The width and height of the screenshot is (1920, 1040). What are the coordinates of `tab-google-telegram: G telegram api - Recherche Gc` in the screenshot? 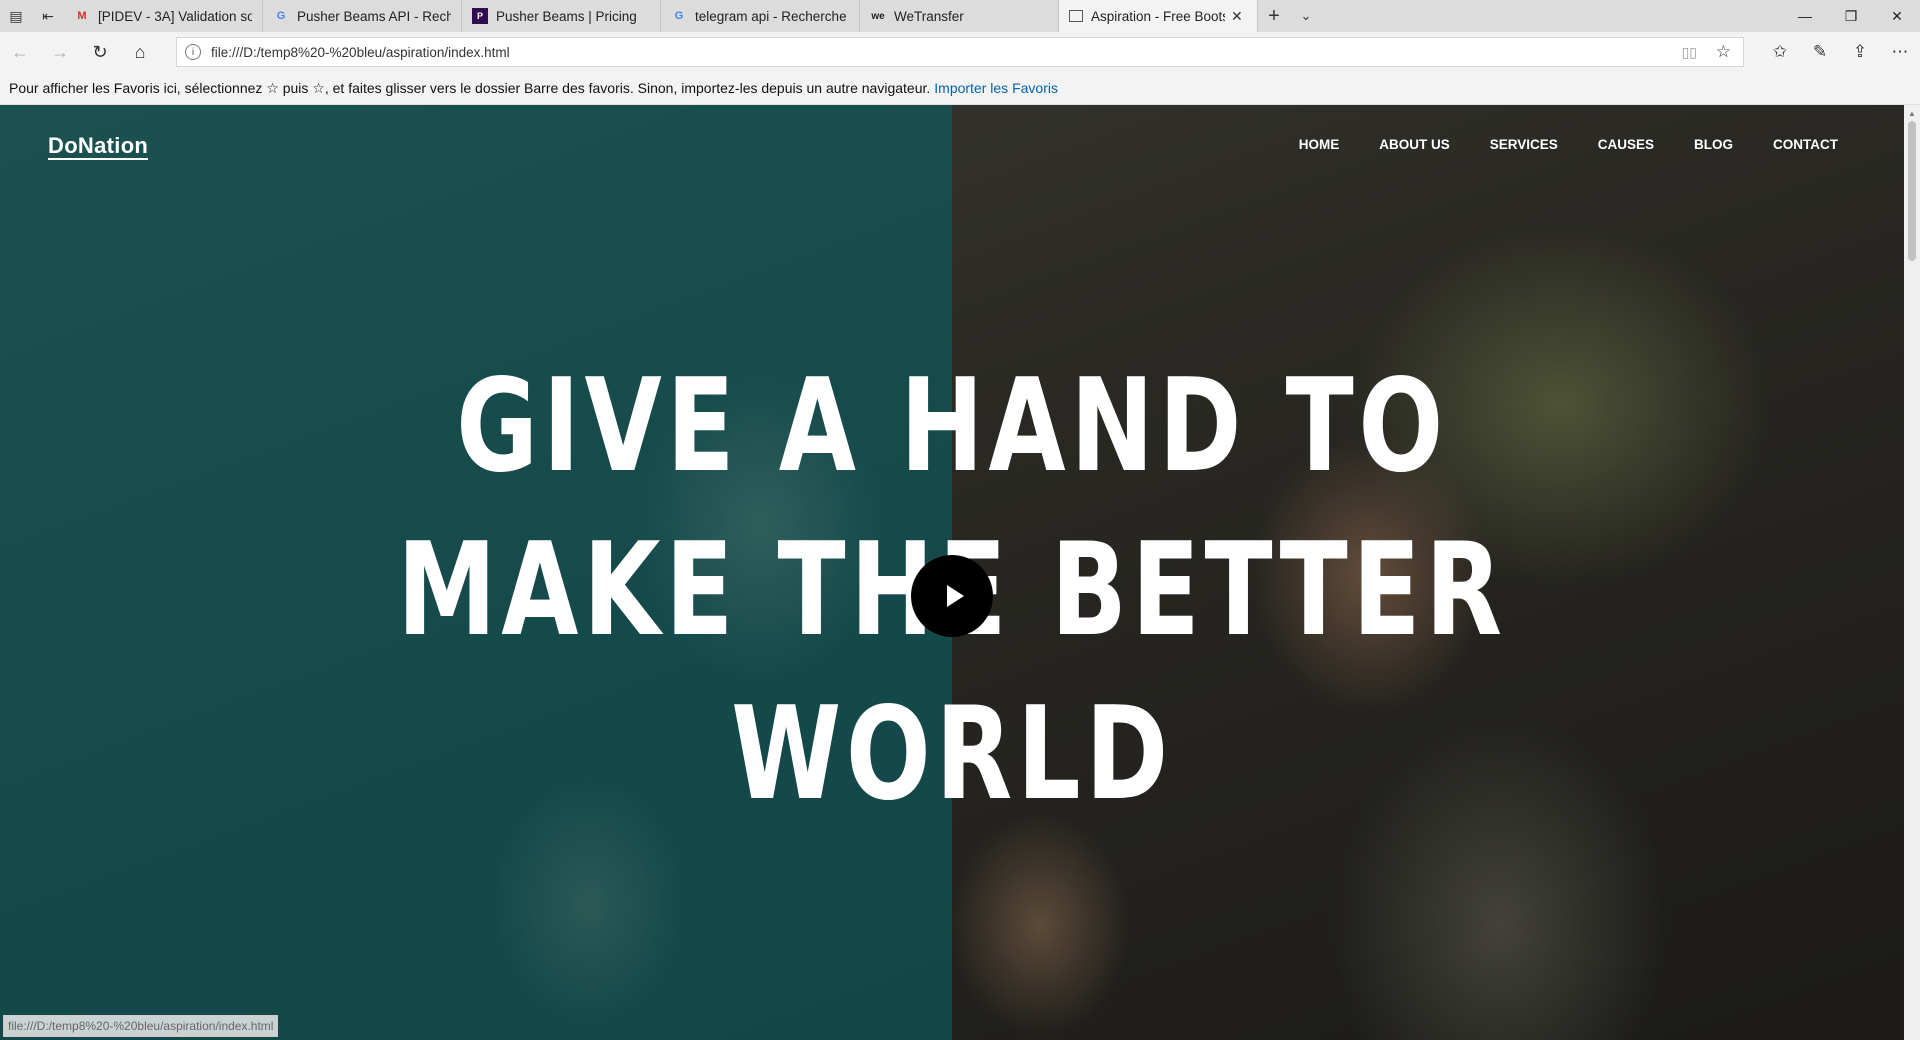 It's located at (760, 16).